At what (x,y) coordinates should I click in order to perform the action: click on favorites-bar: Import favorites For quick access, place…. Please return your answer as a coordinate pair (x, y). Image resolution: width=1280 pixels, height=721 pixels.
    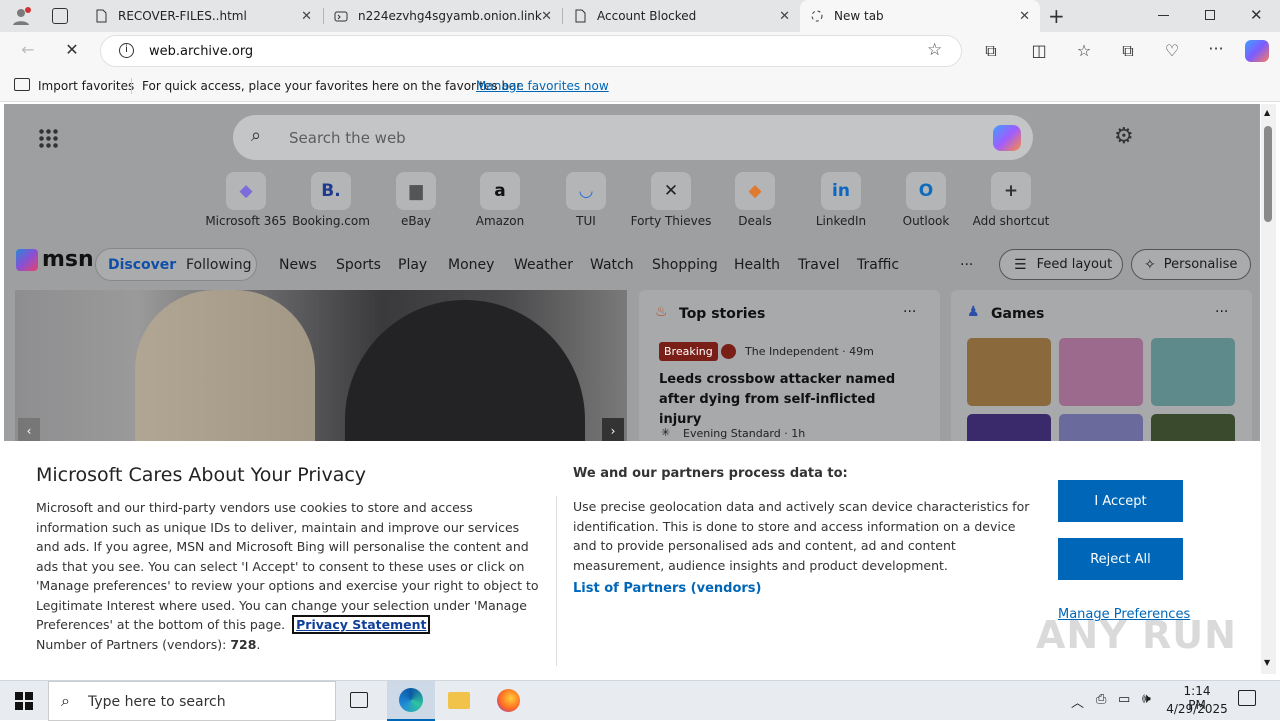
    Looking at the image, I should click on (640, 86).